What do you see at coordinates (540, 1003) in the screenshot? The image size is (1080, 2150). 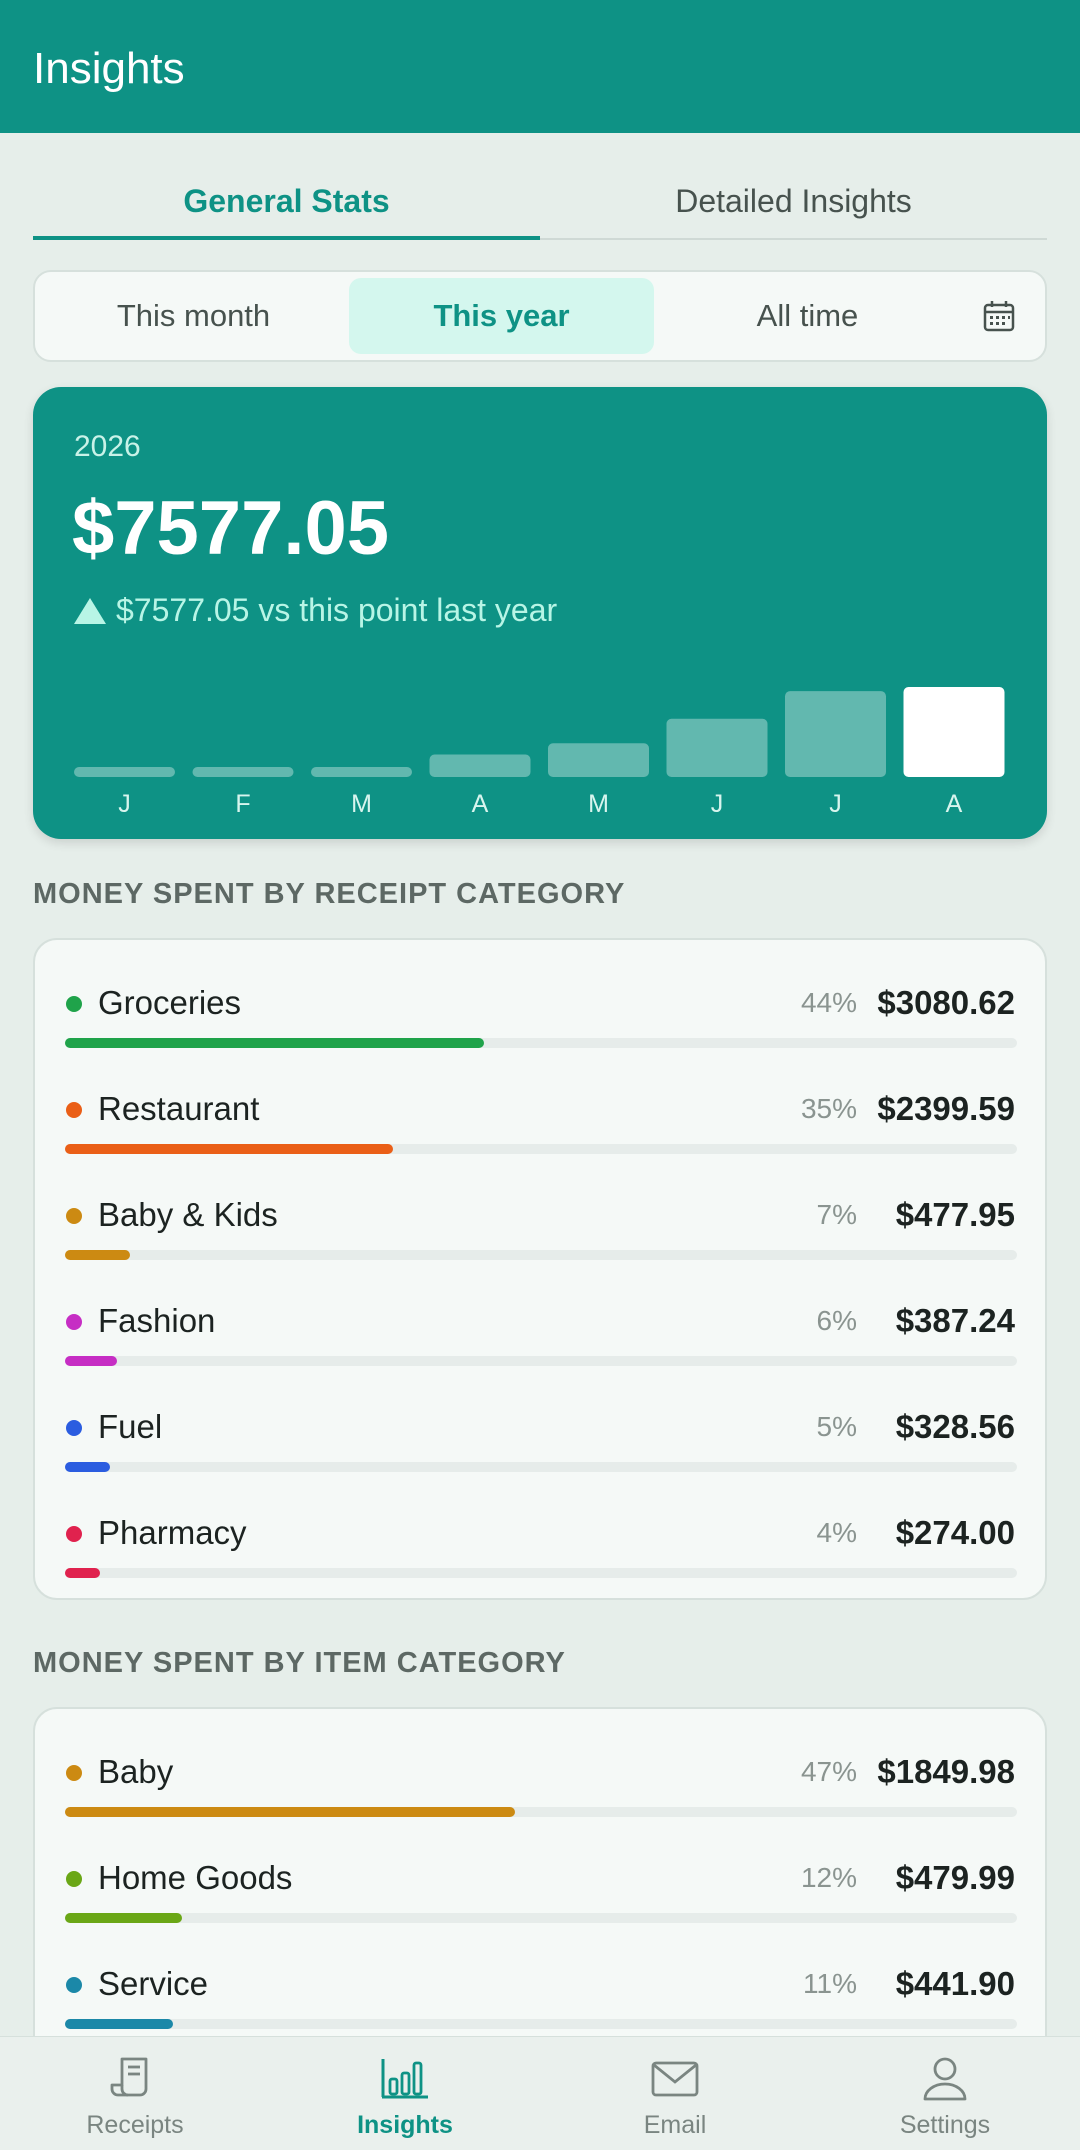 I see `receipt-category-row: Groceries 44% $3080.62` at bounding box center [540, 1003].